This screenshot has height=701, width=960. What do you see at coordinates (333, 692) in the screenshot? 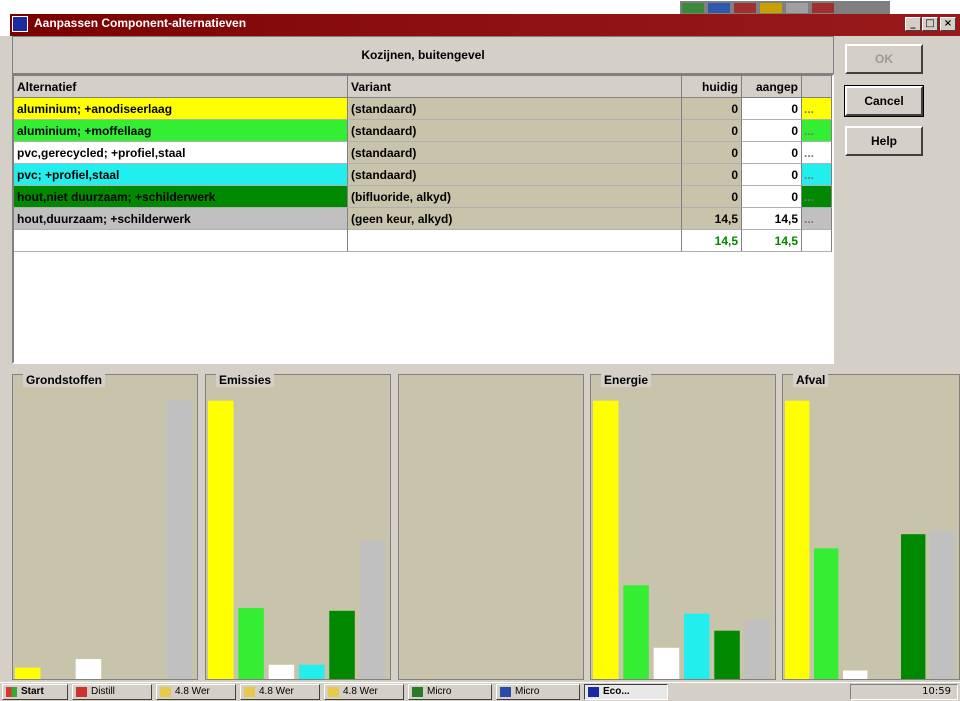
I see `folder-icon` at bounding box center [333, 692].